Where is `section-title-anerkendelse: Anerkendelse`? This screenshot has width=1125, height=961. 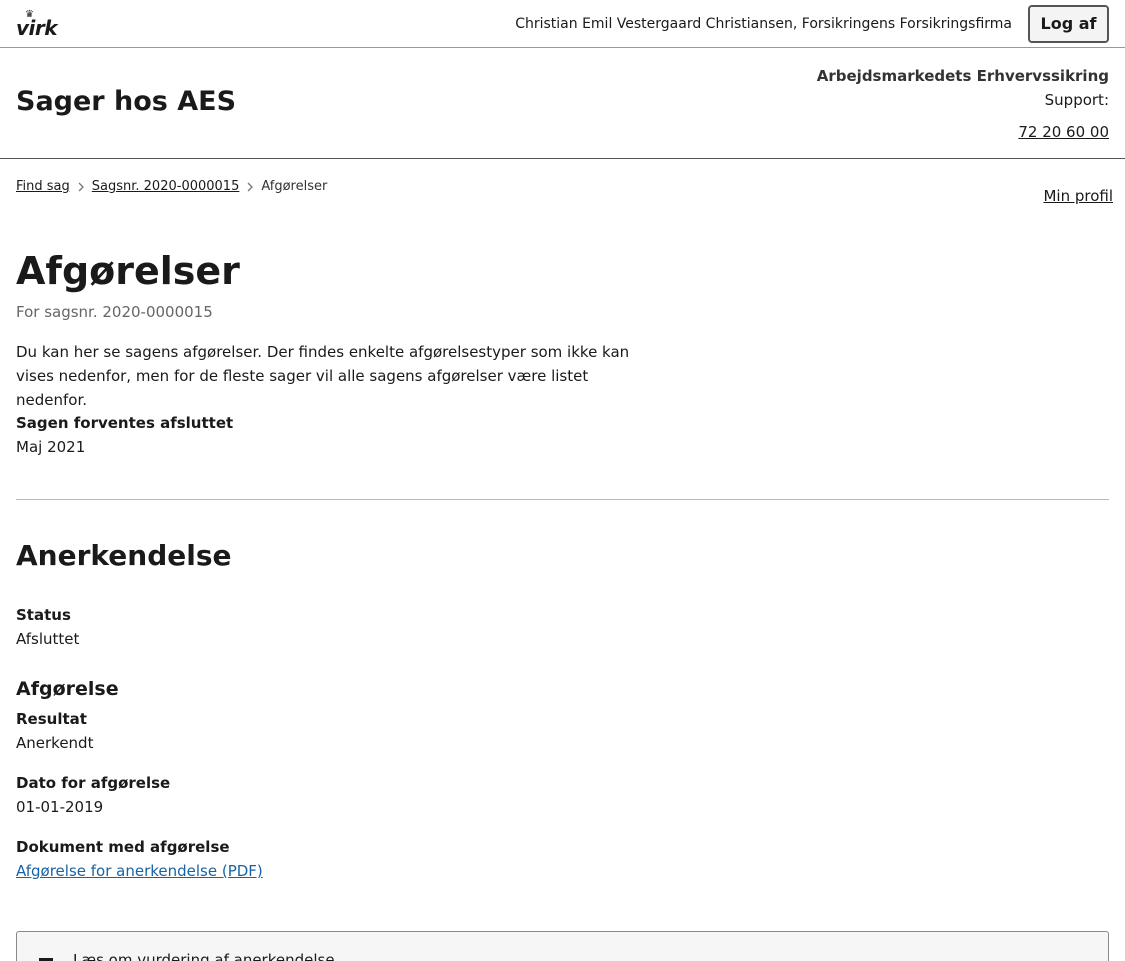 section-title-anerkendelse: Anerkendelse is located at coordinates (124, 555).